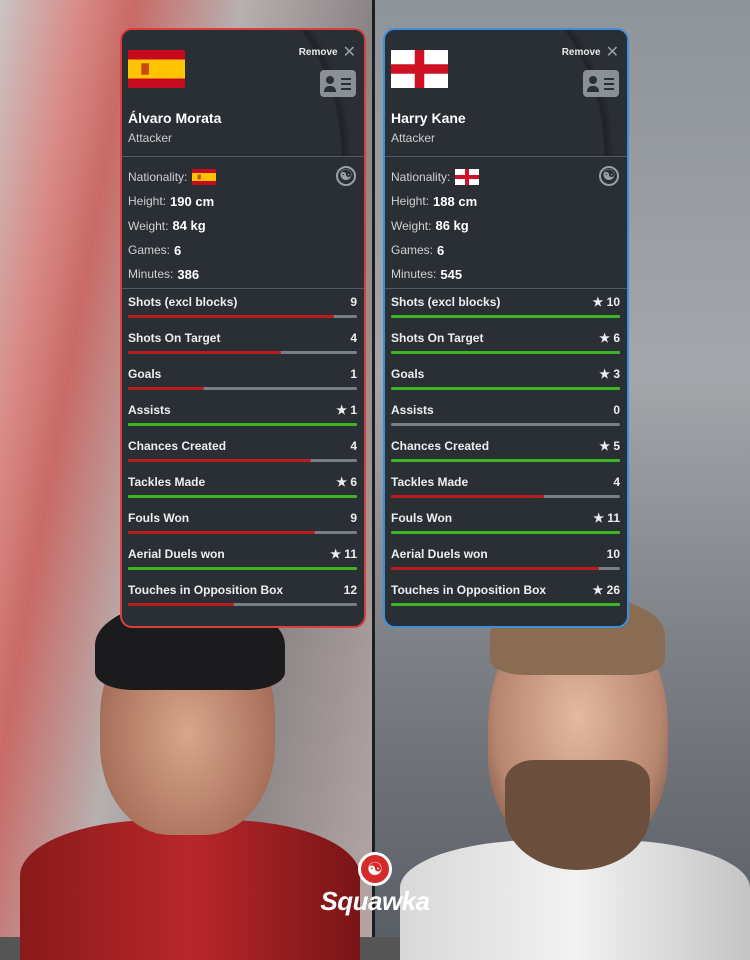 Image resolution: width=750 pixels, height=960 pixels. Describe the element at coordinates (455, 201) in the screenshot. I see `height-value: 188 cm` at that location.